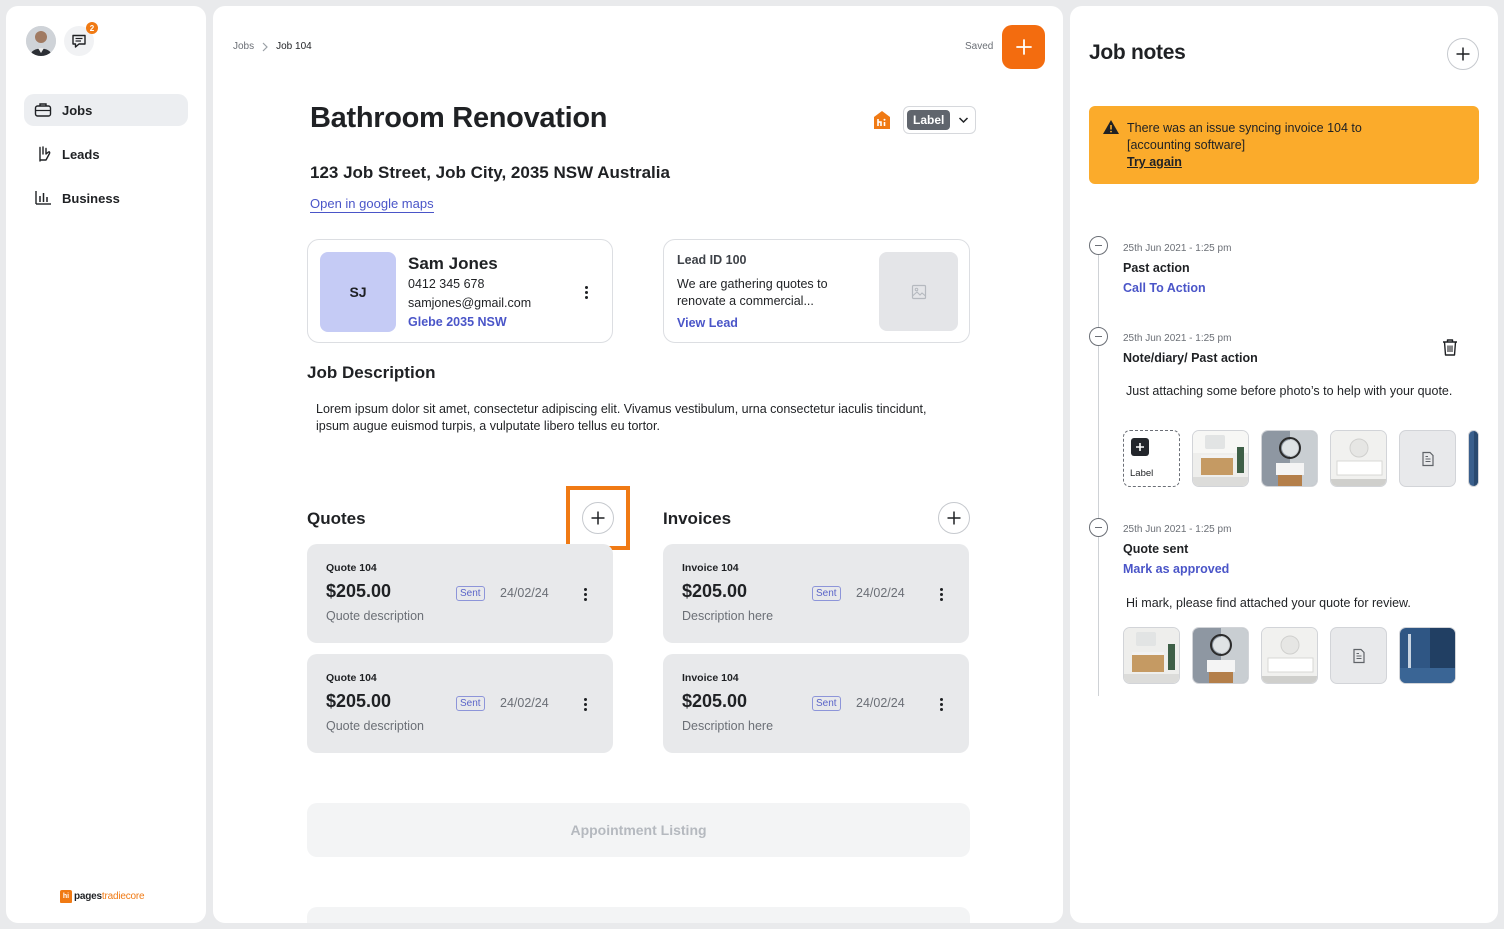  Describe the element at coordinates (1154, 162) in the screenshot. I see `try-again-link: Try again` at that location.